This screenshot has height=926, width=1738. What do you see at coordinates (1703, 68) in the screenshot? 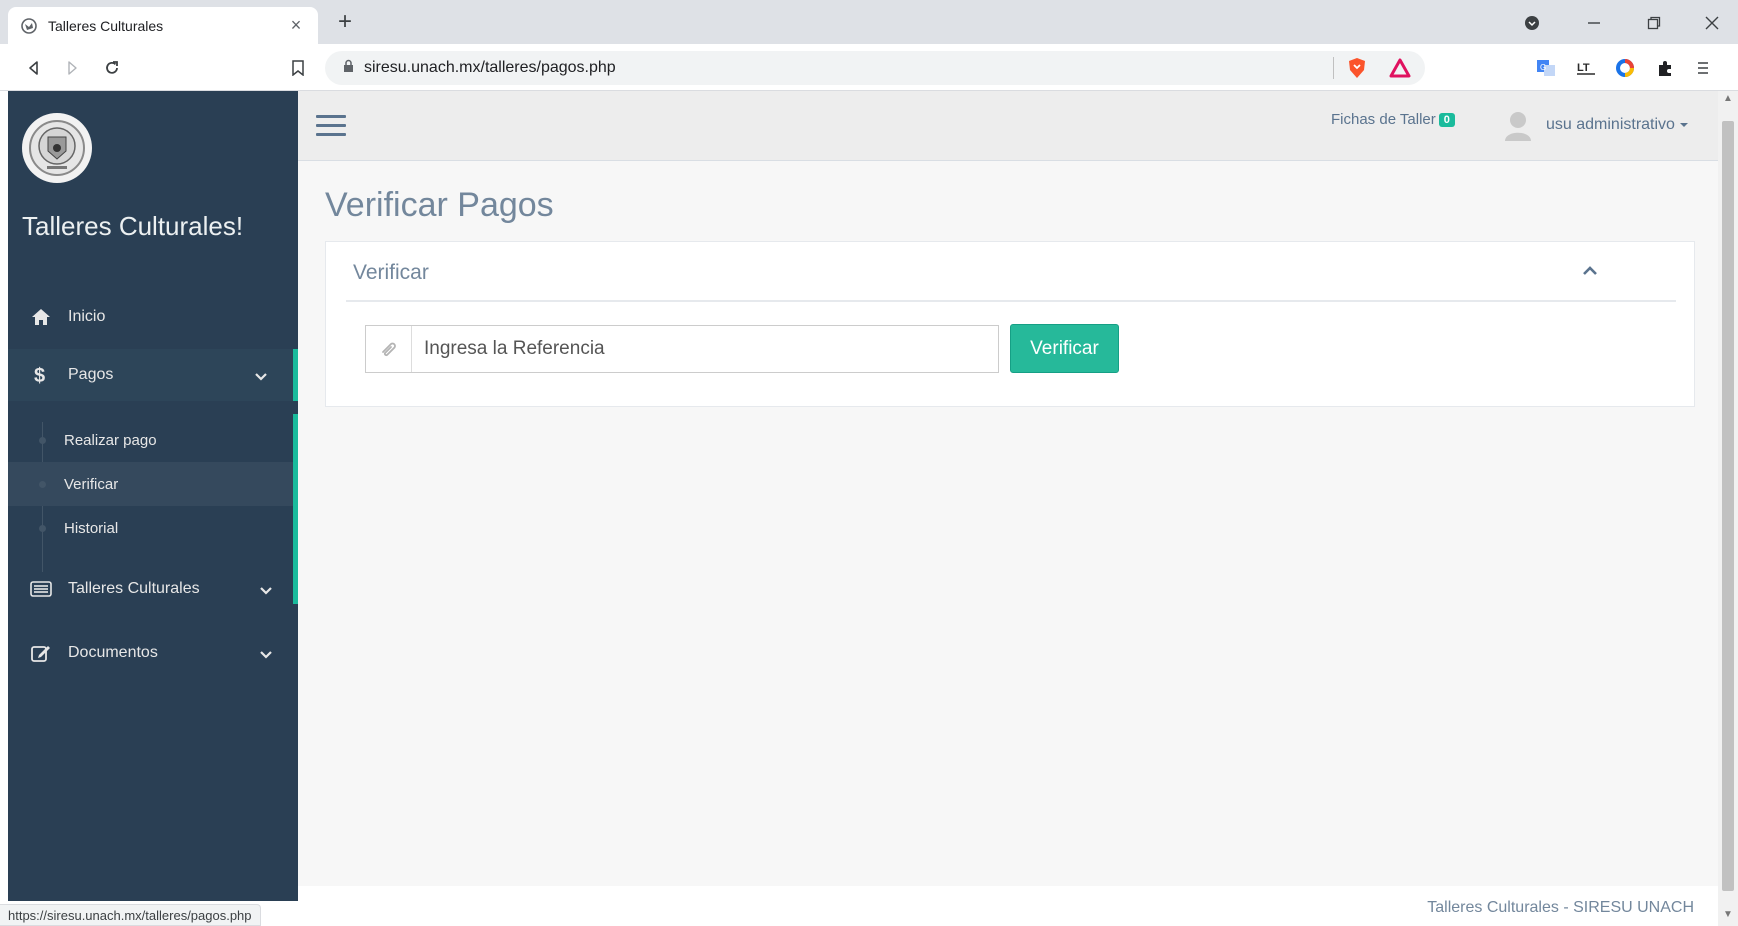
I see `browser-menu-icon` at bounding box center [1703, 68].